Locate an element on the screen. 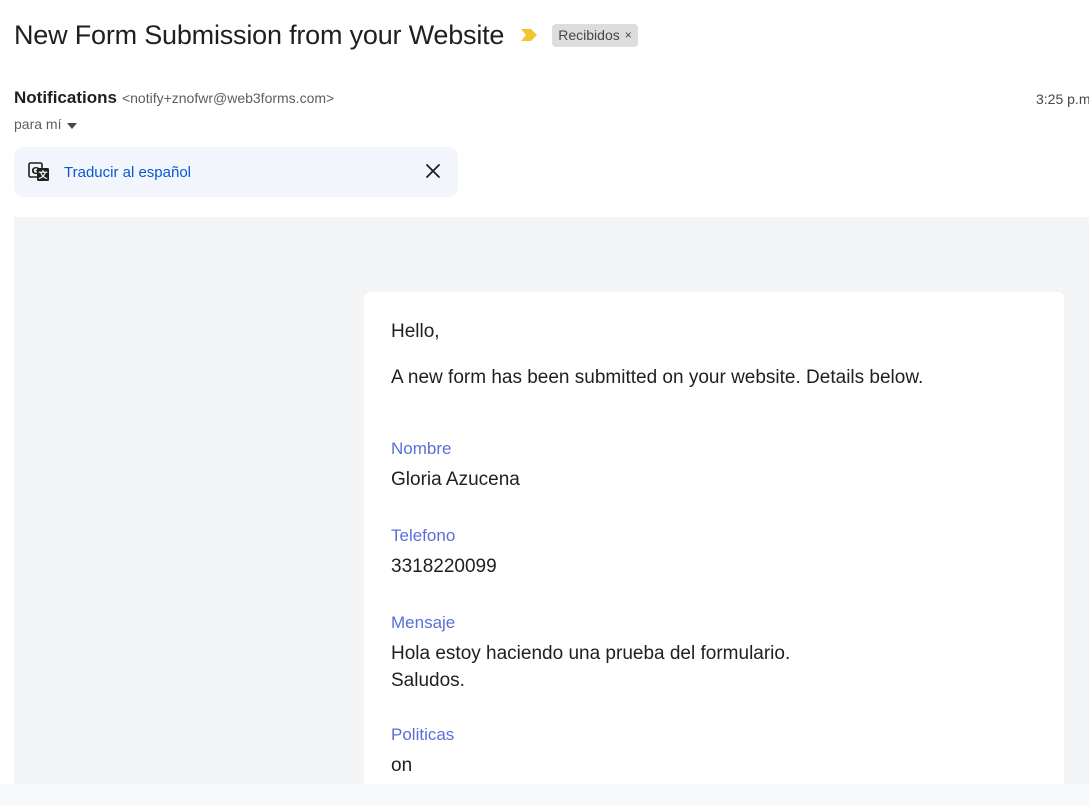 Image resolution: width=1089 pixels, height=805 pixels. caret-down-icon is located at coordinates (72, 124).